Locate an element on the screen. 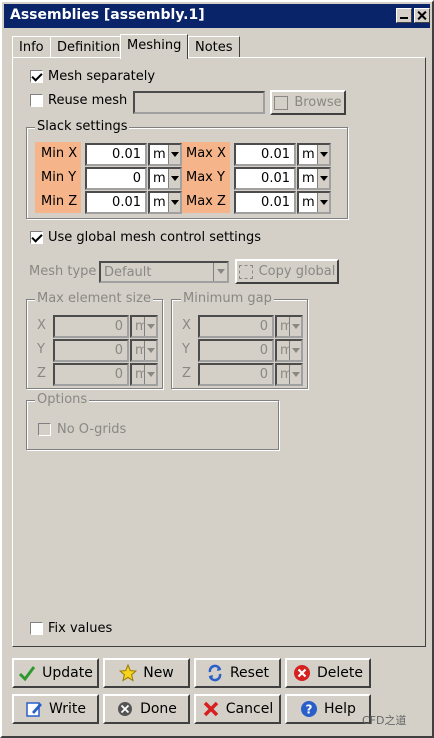  reuse-mesh-field is located at coordinates (199, 102).